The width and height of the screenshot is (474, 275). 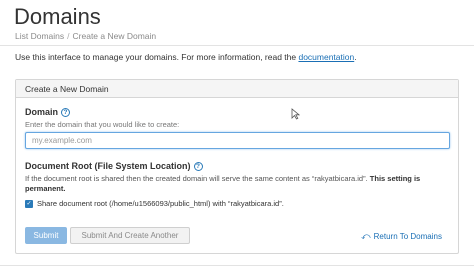 What do you see at coordinates (46, 235) in the screenshot?
I see `submit-button: Submit` at bounding box center [46, 235].